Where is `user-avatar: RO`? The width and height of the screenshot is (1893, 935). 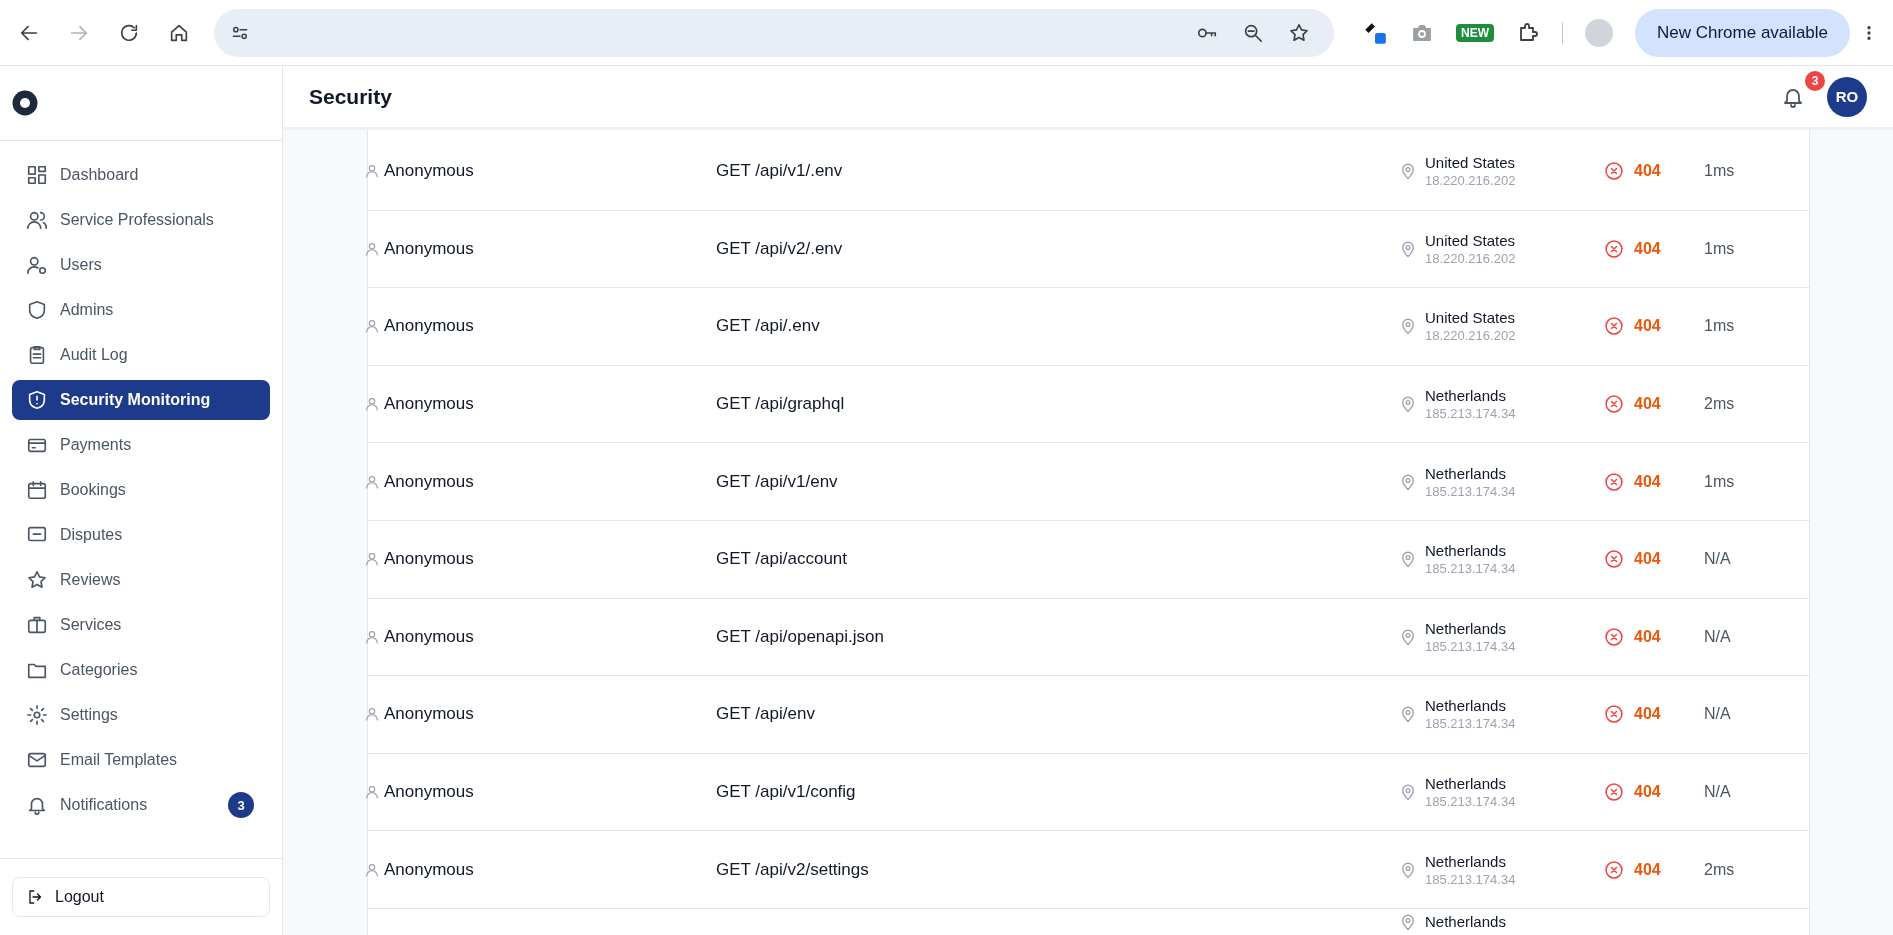 user-avatar: RO is located at coordinates (1847, 96).